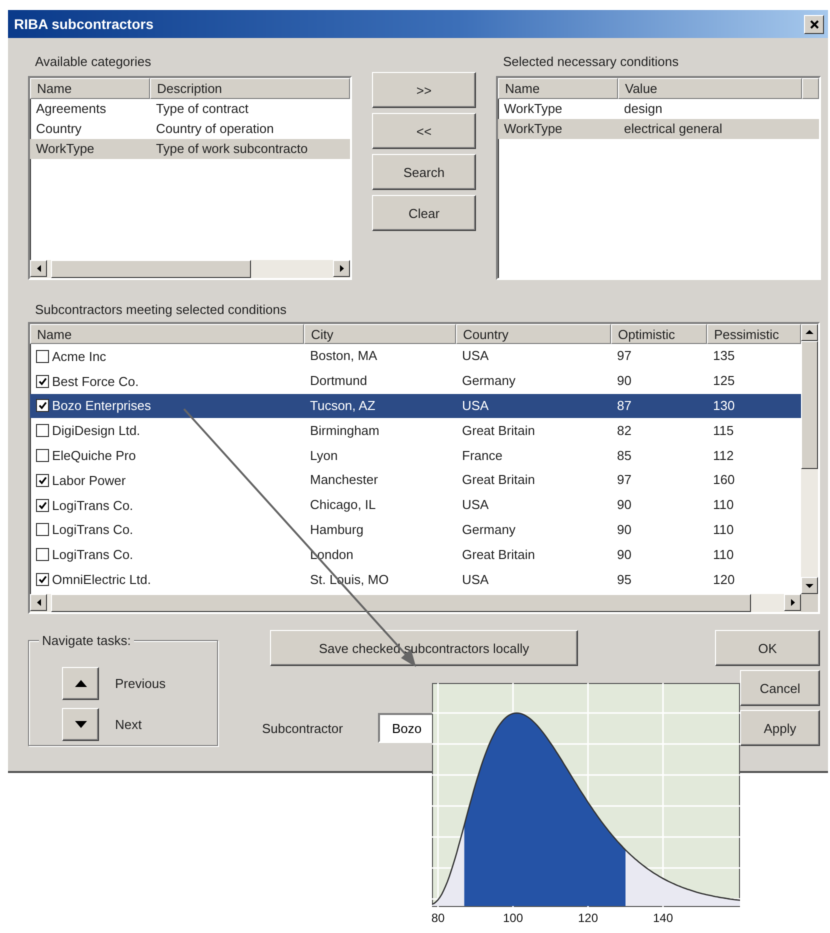  I want to click on table-cell-text: Agreements, so click(71, 108).